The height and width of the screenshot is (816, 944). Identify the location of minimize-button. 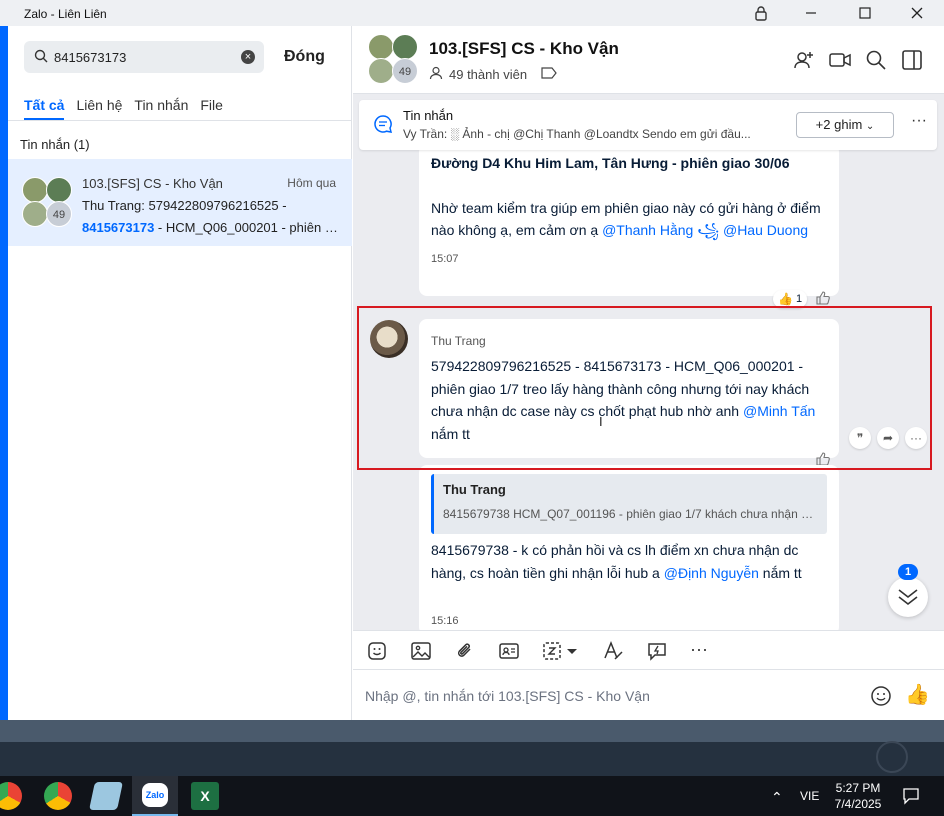
(811, 13).